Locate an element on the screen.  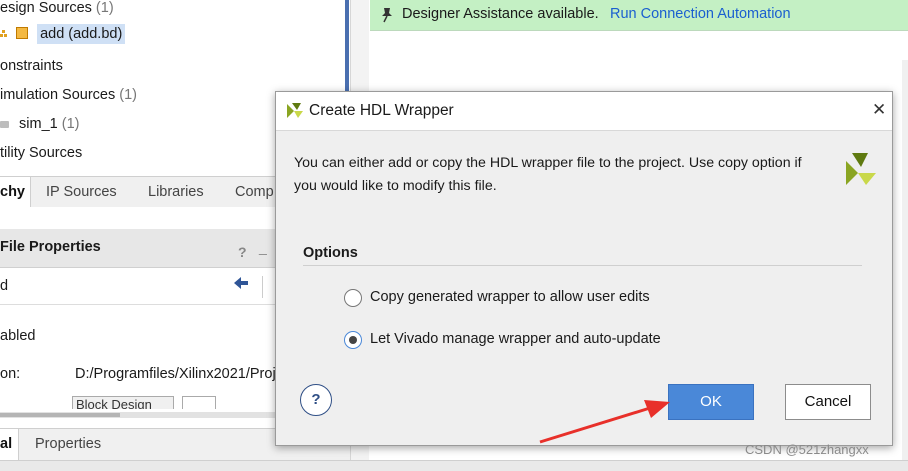
block-design-icon is located at coordinates (22, 33).